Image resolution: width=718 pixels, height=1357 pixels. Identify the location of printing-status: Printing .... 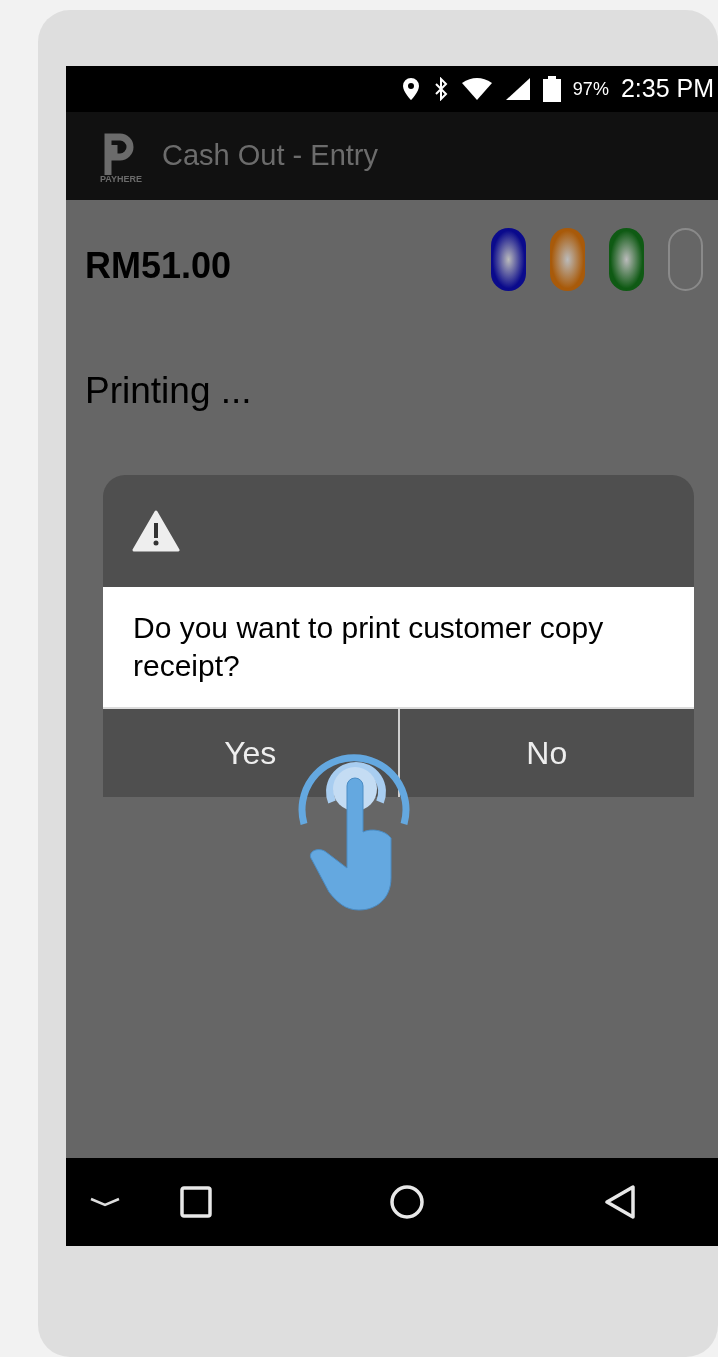
(168, 391).